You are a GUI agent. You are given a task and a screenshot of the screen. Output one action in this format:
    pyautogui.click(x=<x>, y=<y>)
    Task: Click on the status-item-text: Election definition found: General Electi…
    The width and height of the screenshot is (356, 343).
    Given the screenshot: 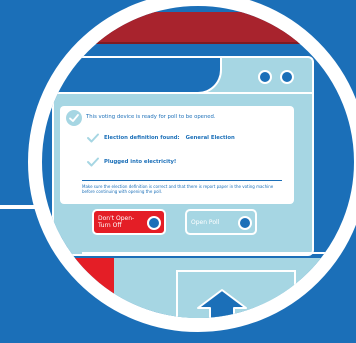 What is the action you would take?
    pyautogui.click(x=169, y=138)
    